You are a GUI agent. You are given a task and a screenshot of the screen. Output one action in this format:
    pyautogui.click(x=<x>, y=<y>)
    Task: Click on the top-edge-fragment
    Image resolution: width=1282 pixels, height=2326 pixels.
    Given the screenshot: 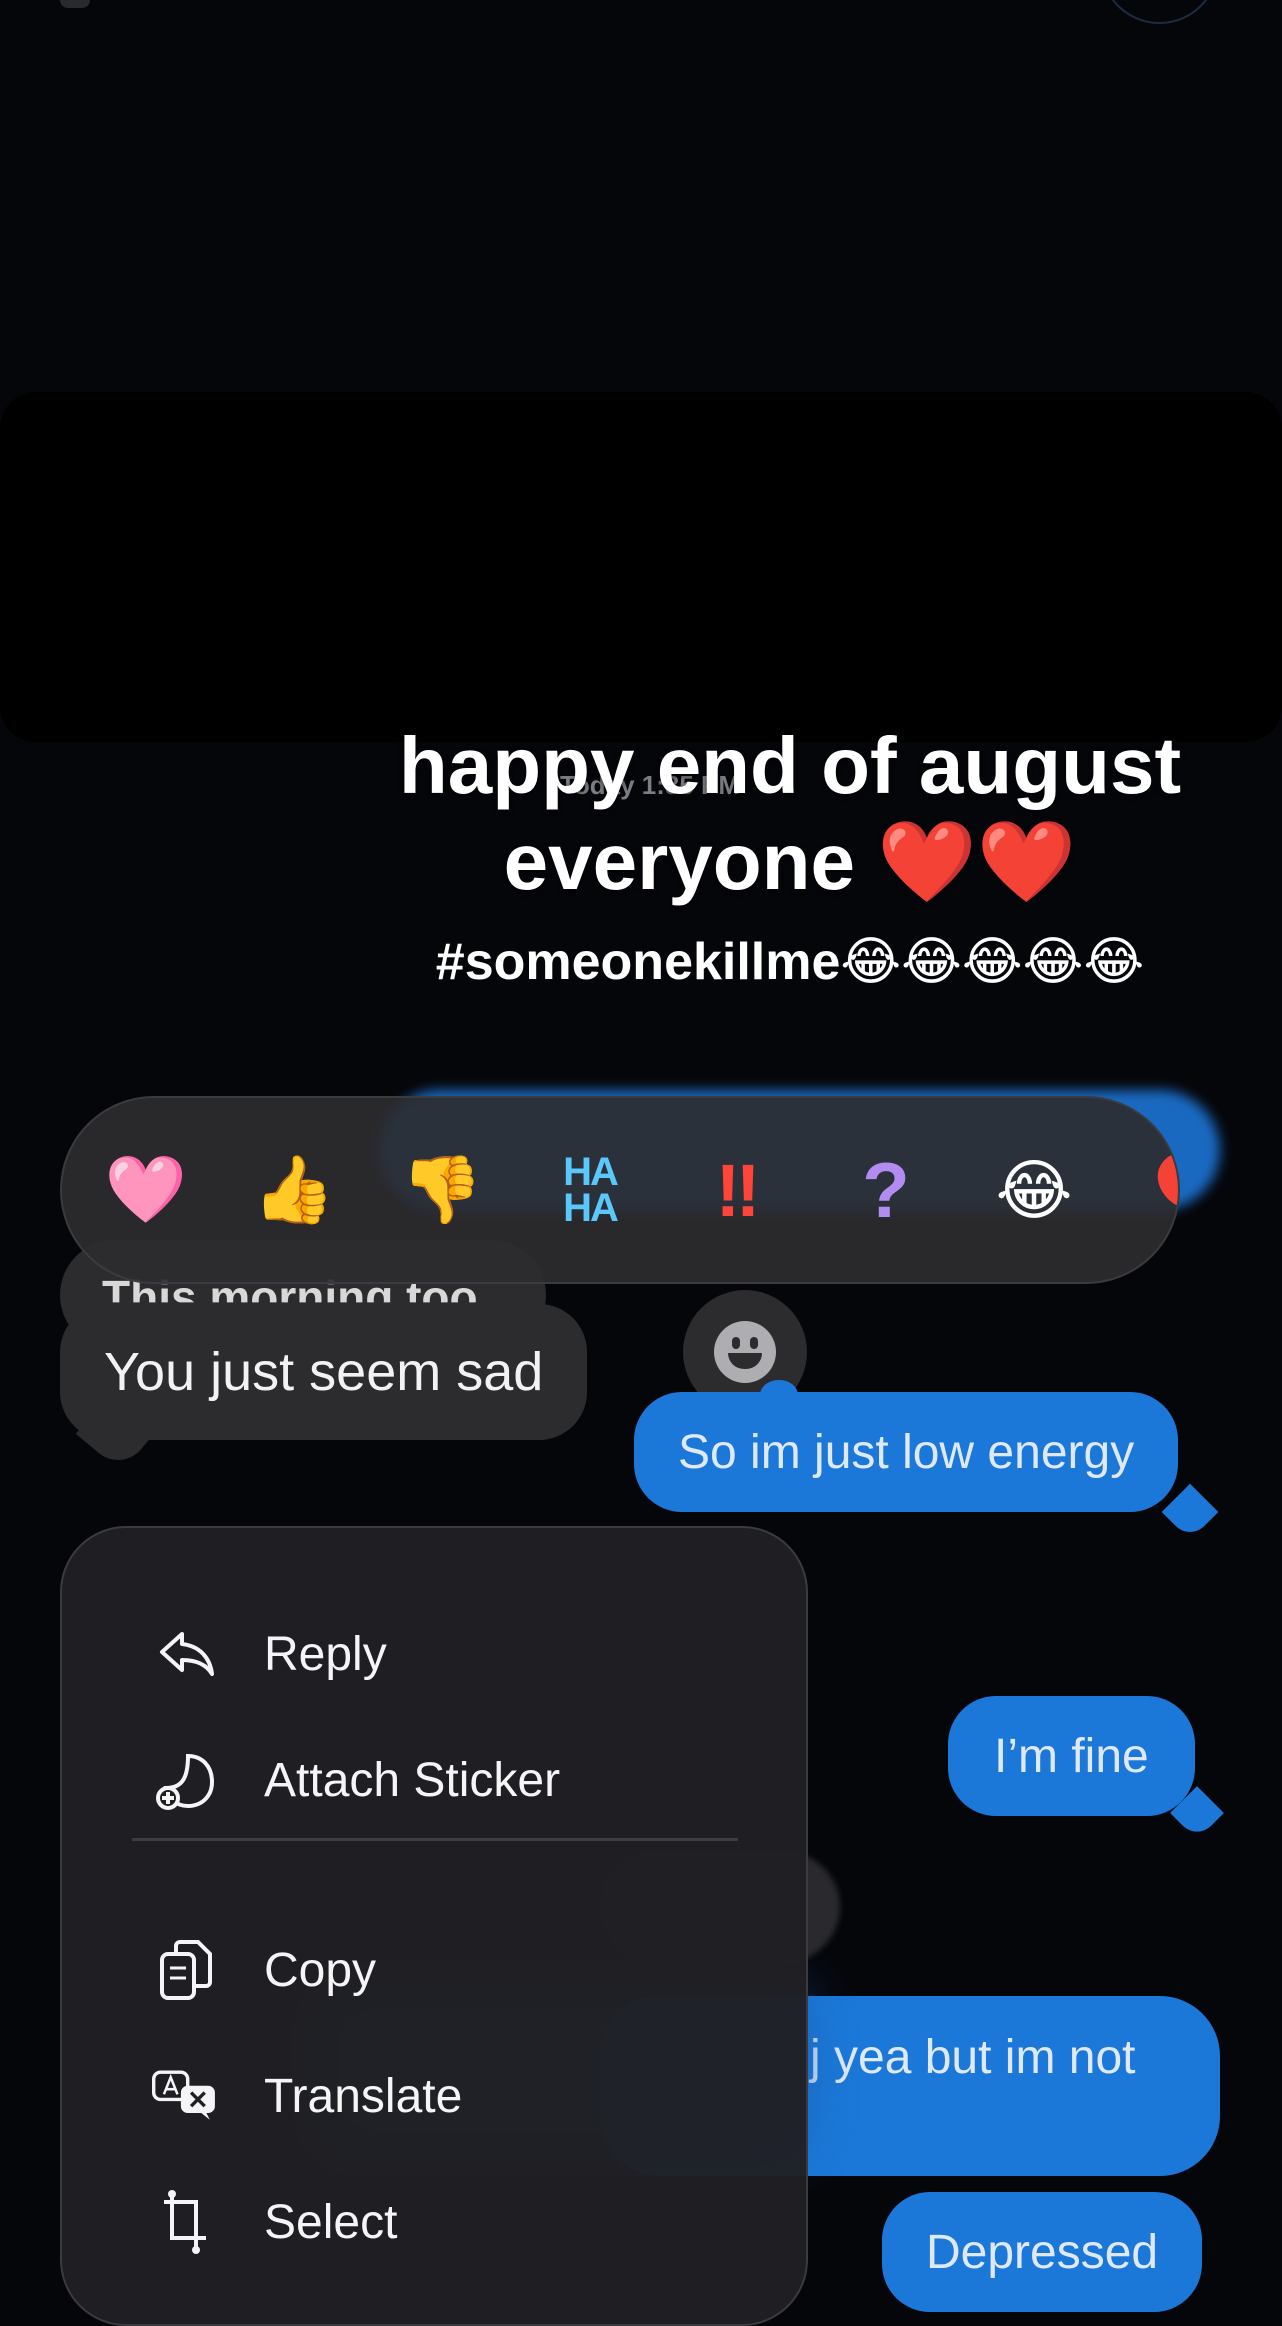 What is the action you would take?
    pyautogui.click(x=75, y=4)
    